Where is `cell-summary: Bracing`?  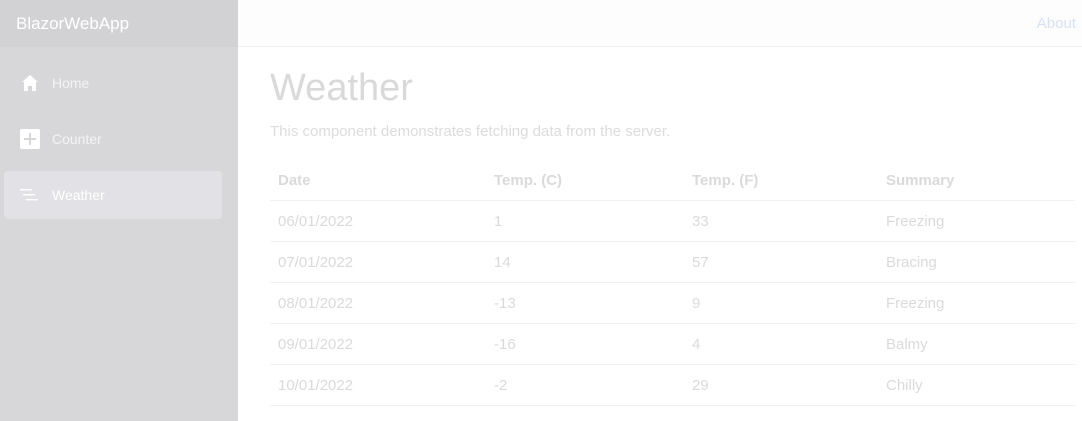 cell-summary: Bracing is located at coordinates (976, 262).